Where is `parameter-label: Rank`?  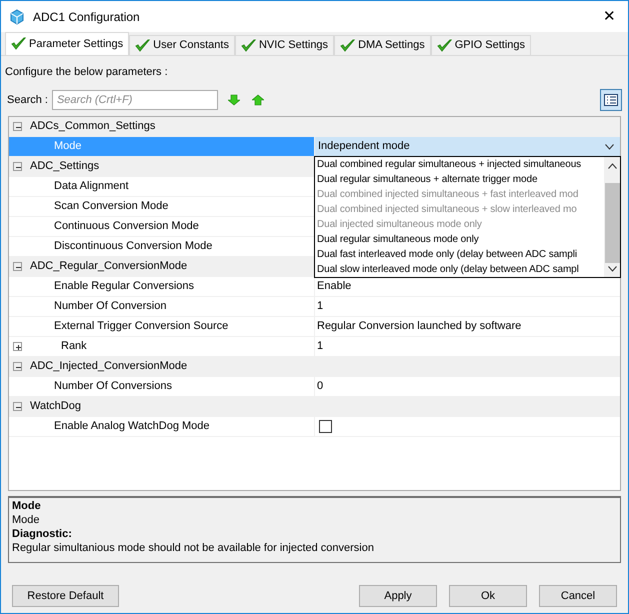 parameter-label: Rank is located at coordinates (74, 346).